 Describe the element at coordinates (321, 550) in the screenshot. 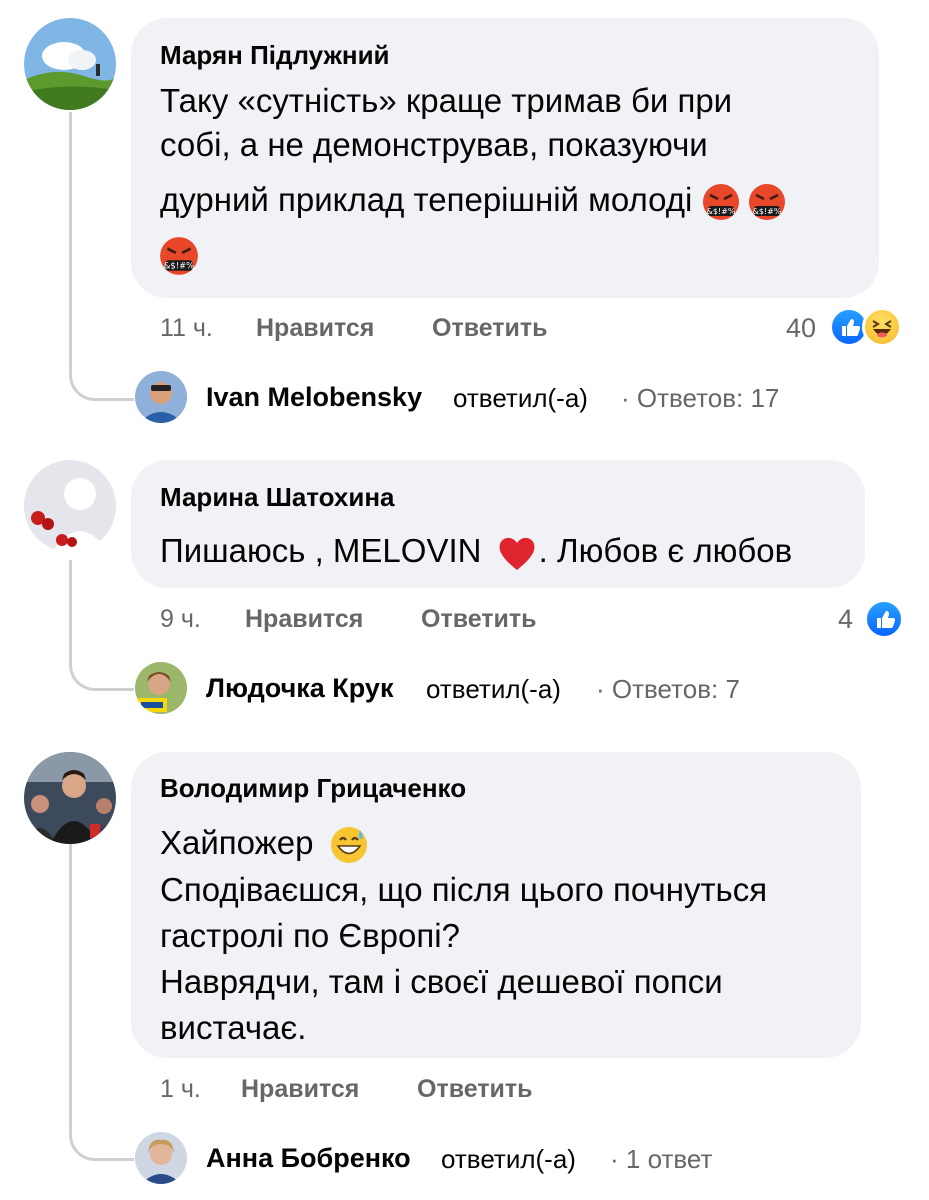

I see `comment-text-span: Пишаюсь , MELOVIN` at that location.